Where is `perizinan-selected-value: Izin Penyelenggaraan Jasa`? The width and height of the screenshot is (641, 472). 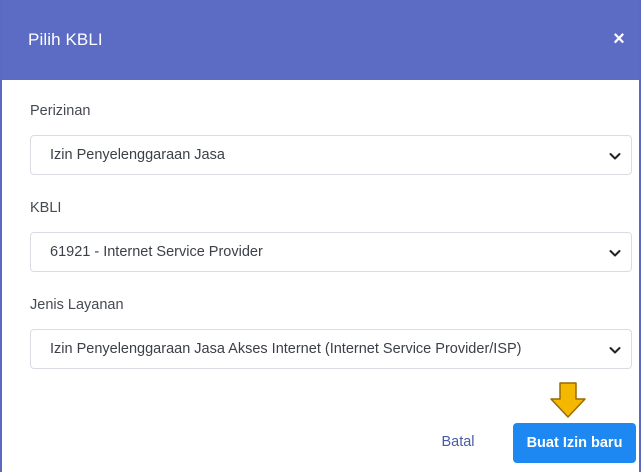
perizinan-selected-value: Izin Penyelenggaraan Jasa is located at coordinates (137, 155).